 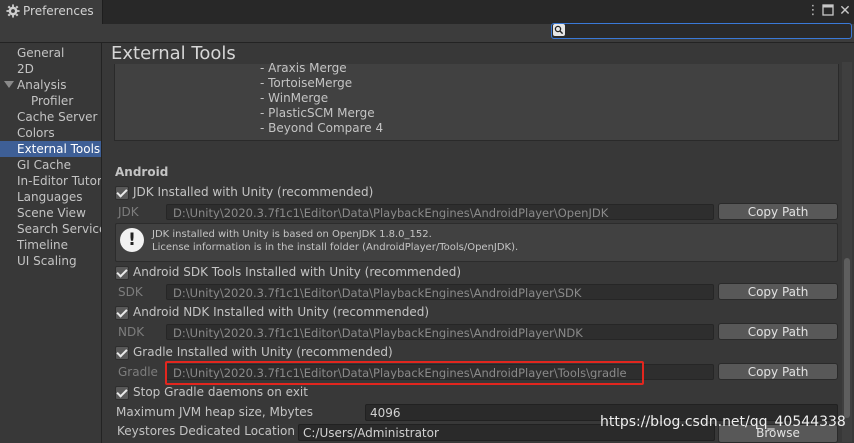 What do you see at coordinates (214, 412) in the screenshot?
I see `jvm-heap-label: Maximum JVM heap size, Mbytes` at bounding box center [214, 412].